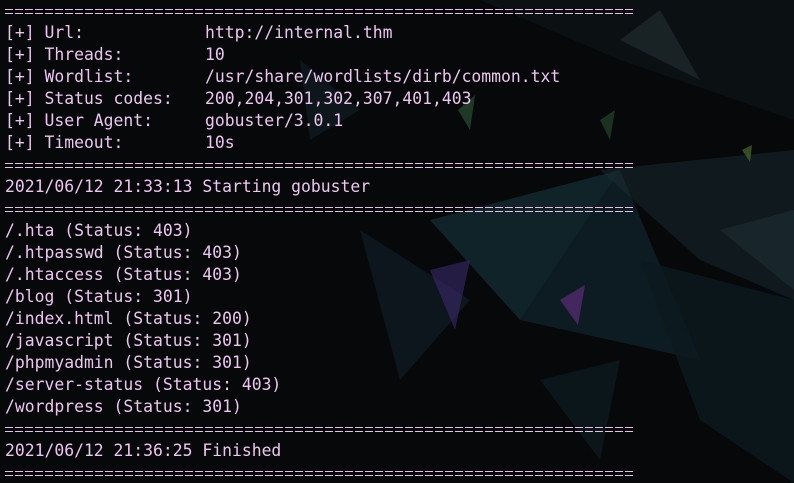  Describe the element at coordinates (44, 32) in the screenshot. I see `config-label: [+] Url:` at that location.